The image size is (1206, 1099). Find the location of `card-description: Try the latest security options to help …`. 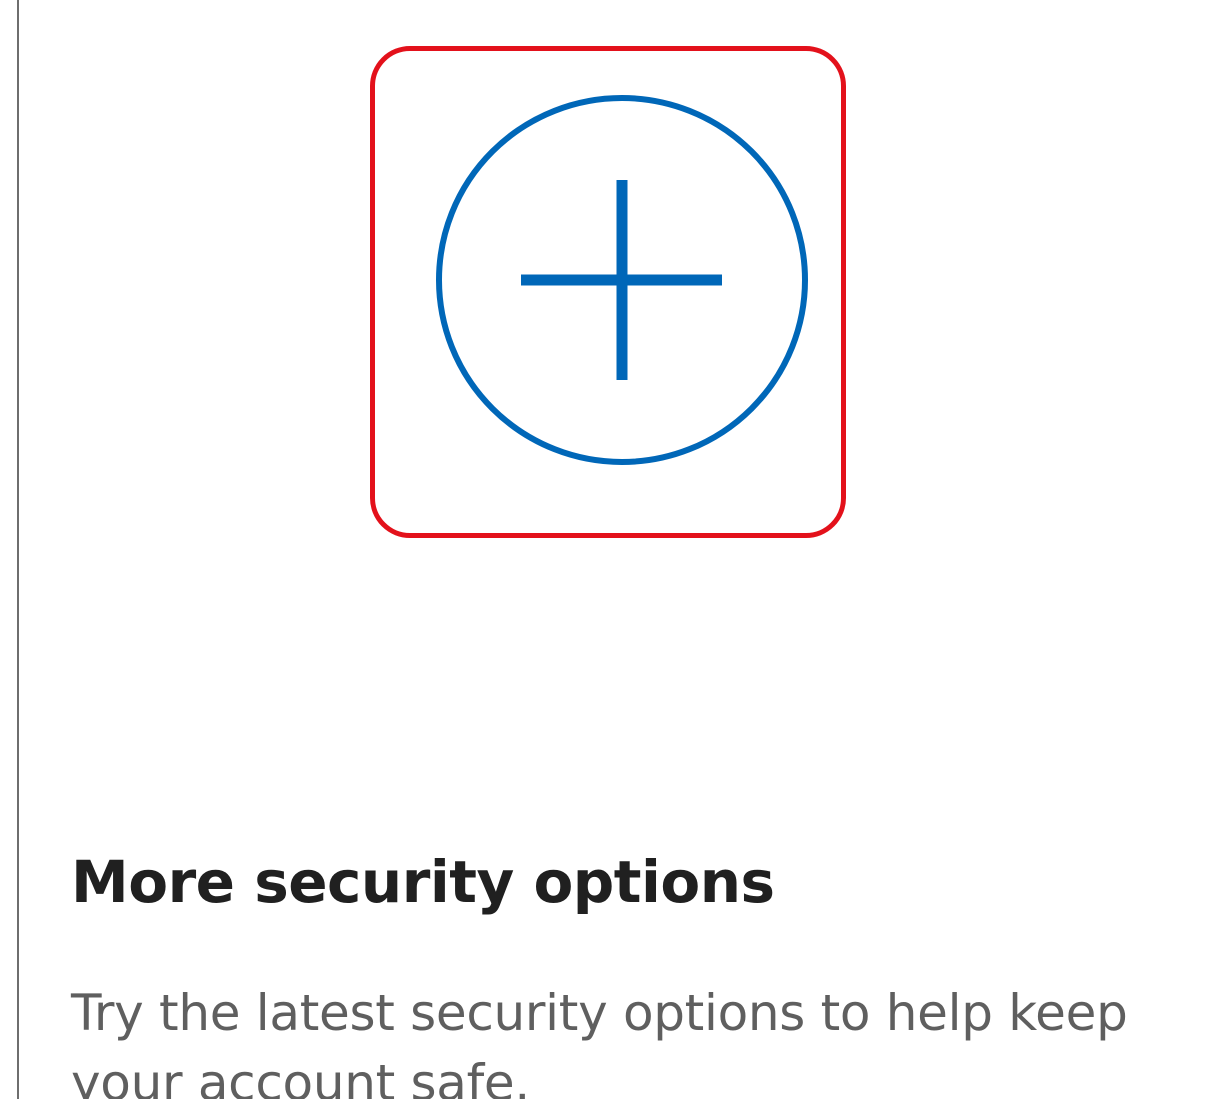

card-description: Try the latest security options to help … is located at coordinates (599, 1041).